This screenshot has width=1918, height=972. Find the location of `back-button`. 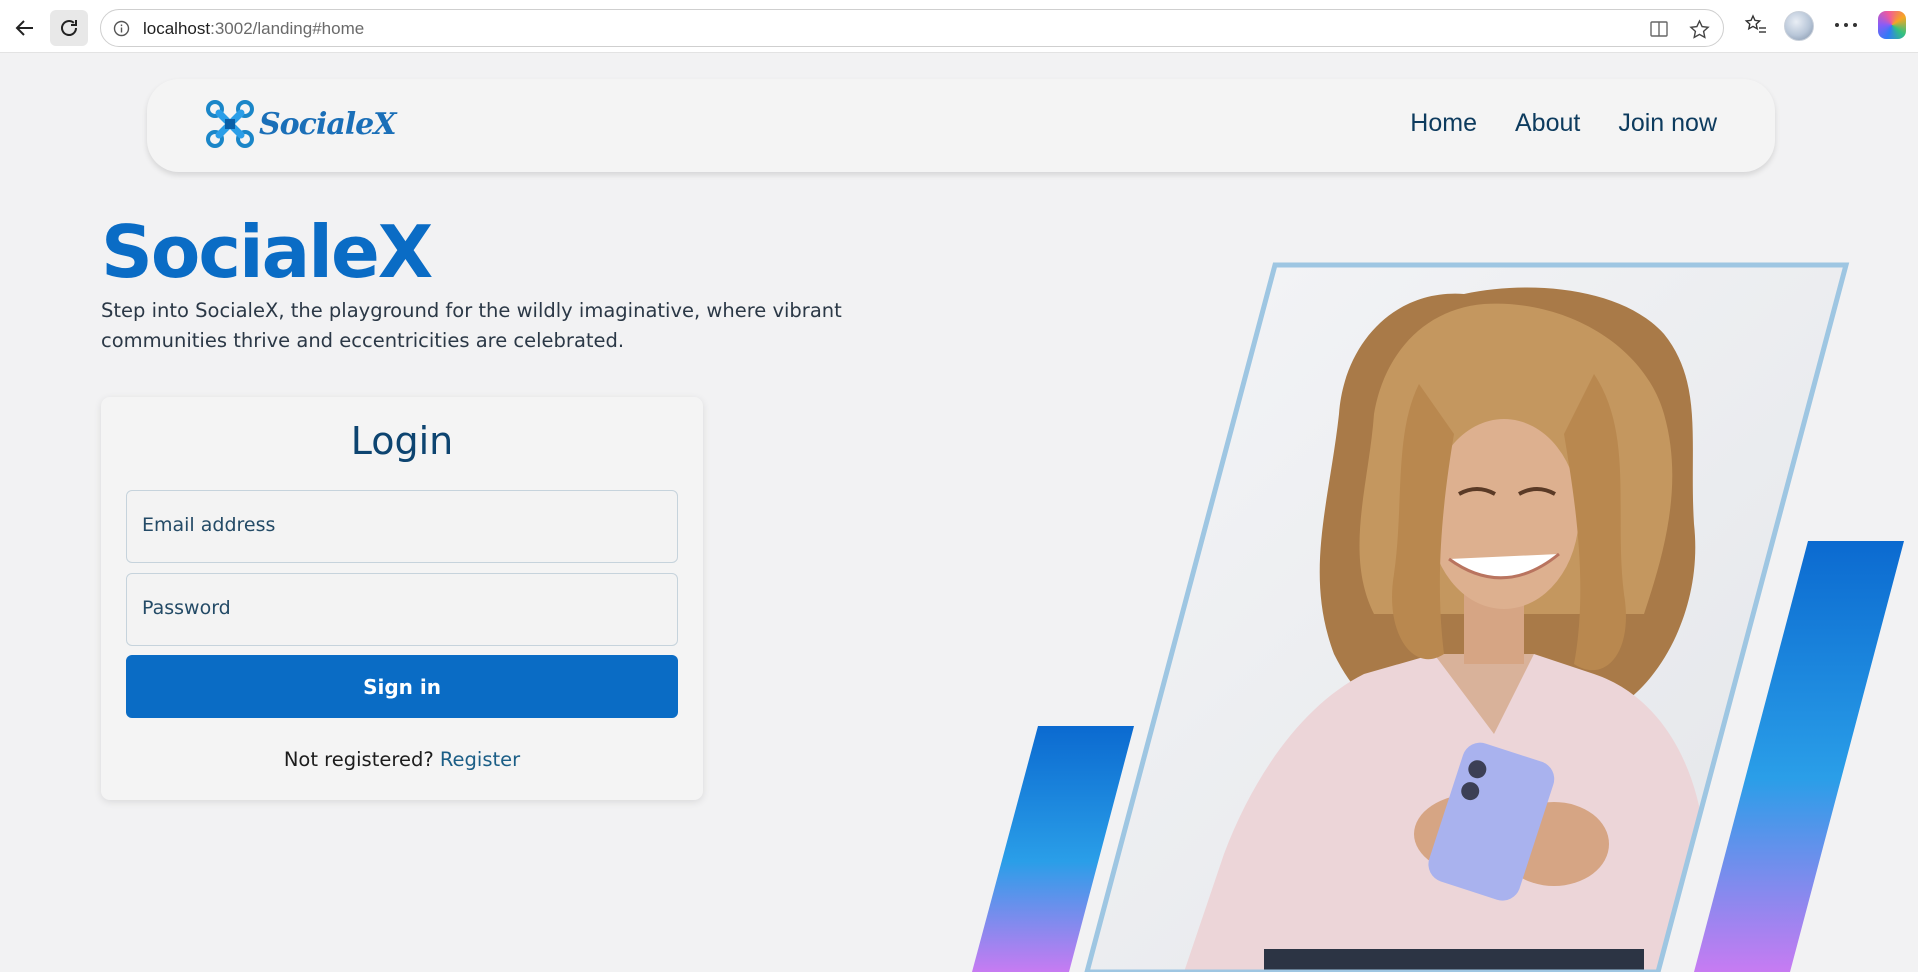

back-button is located at coordinates (25, 28).